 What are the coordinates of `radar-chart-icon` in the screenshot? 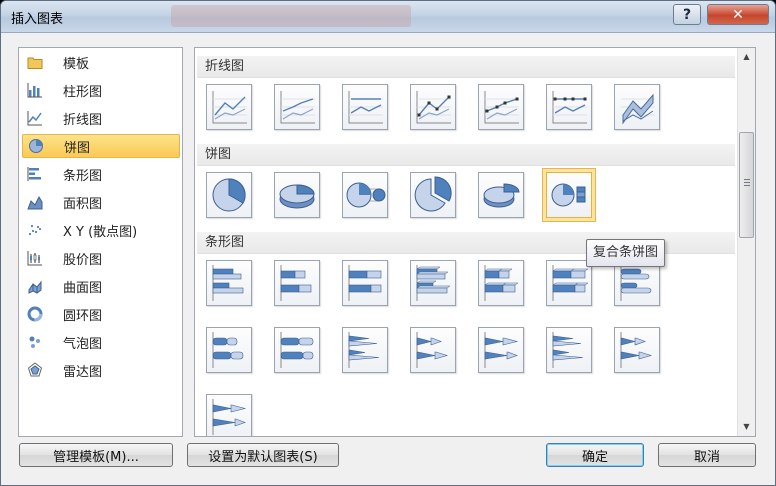 It's located at (35, 370).